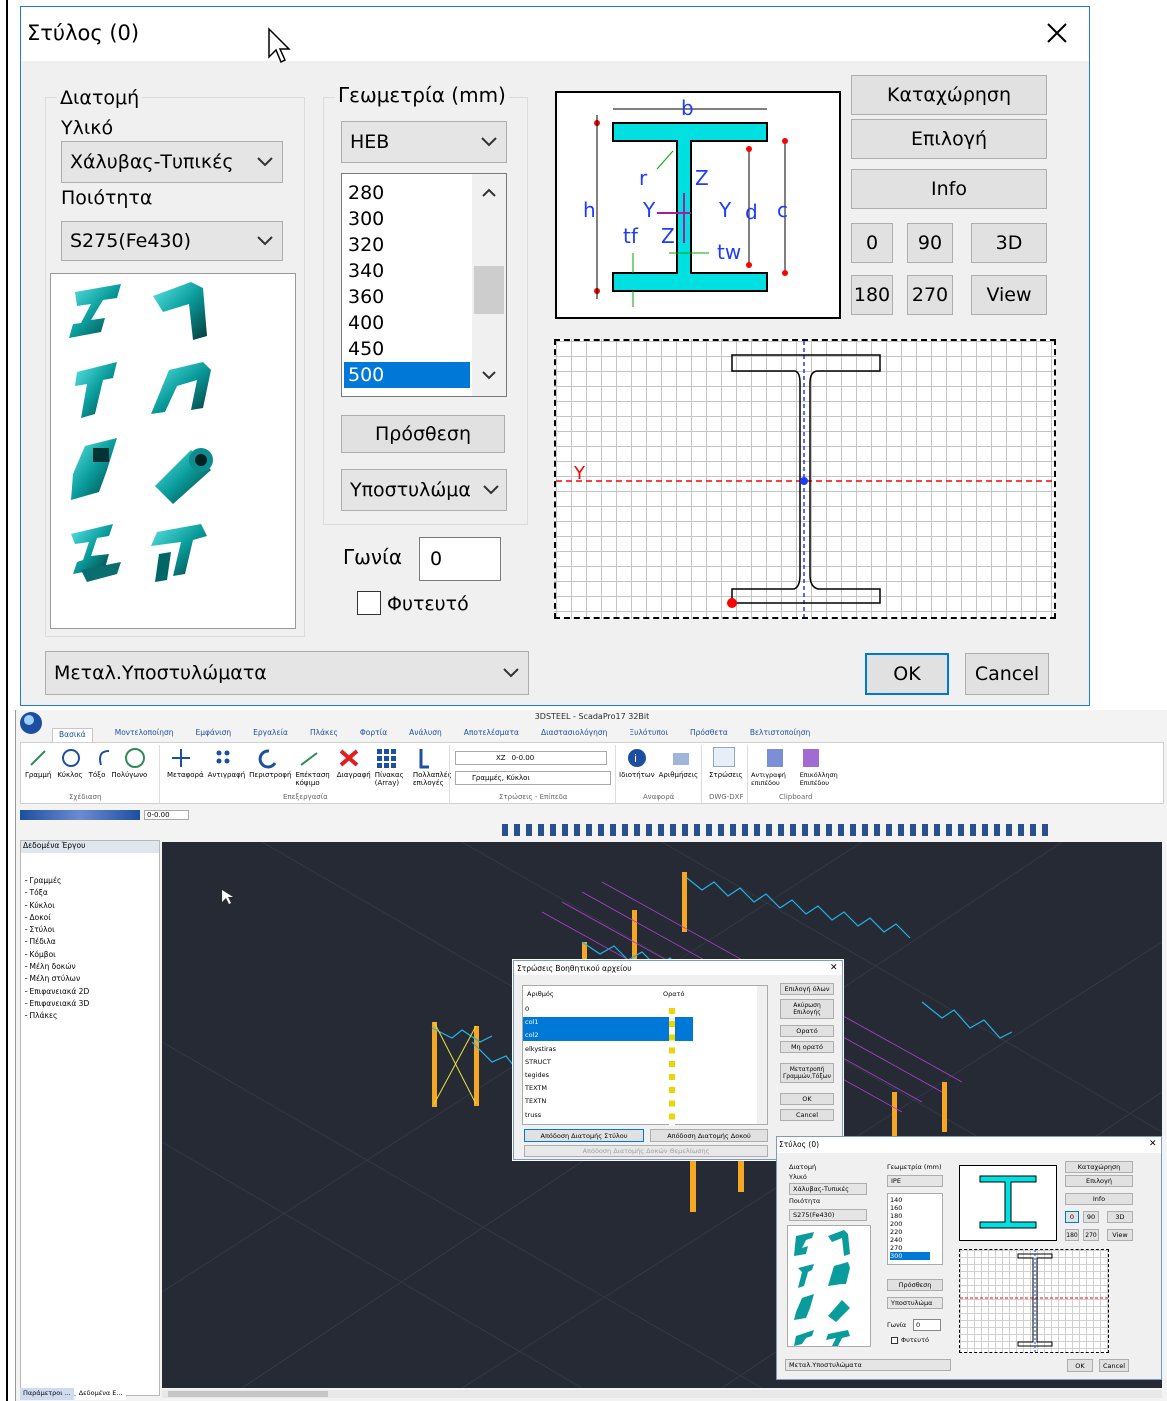  I want to click on cancel-button: Cancel, so click(1007, 674).